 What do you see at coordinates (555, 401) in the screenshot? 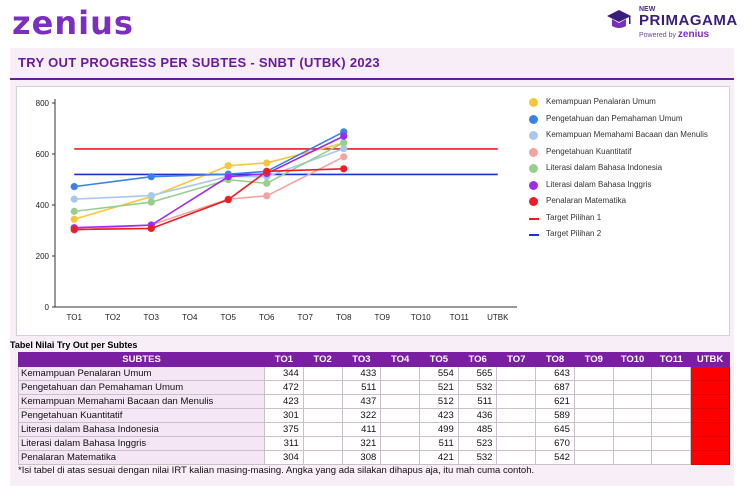
I see `score-cell: 621` at bounding box center [555, 401].